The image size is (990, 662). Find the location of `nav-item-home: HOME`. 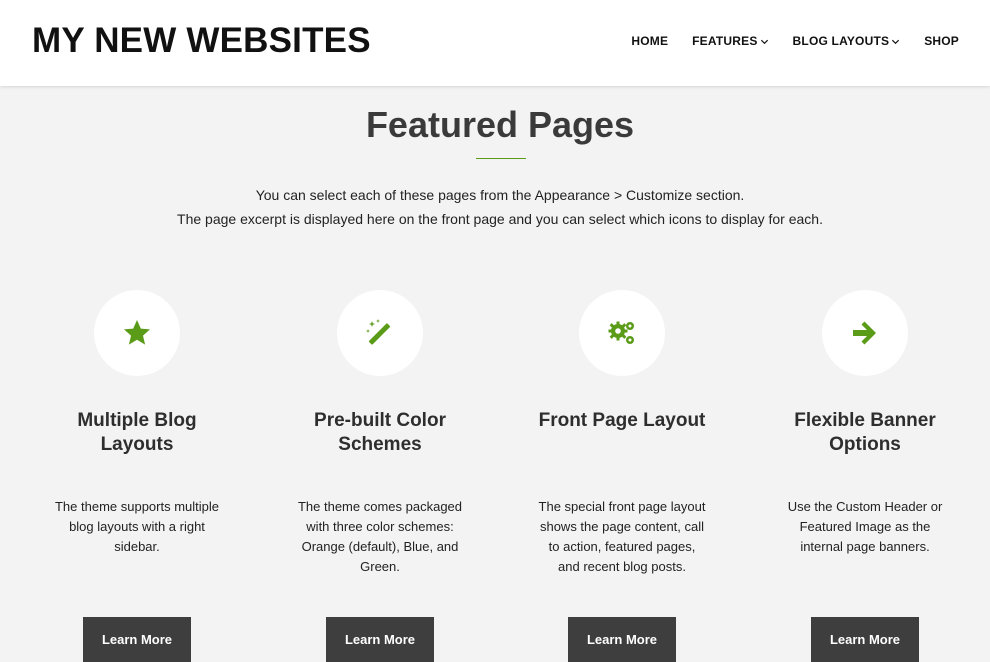

nav-item-home: HOME is located at coordinates (649, 41).